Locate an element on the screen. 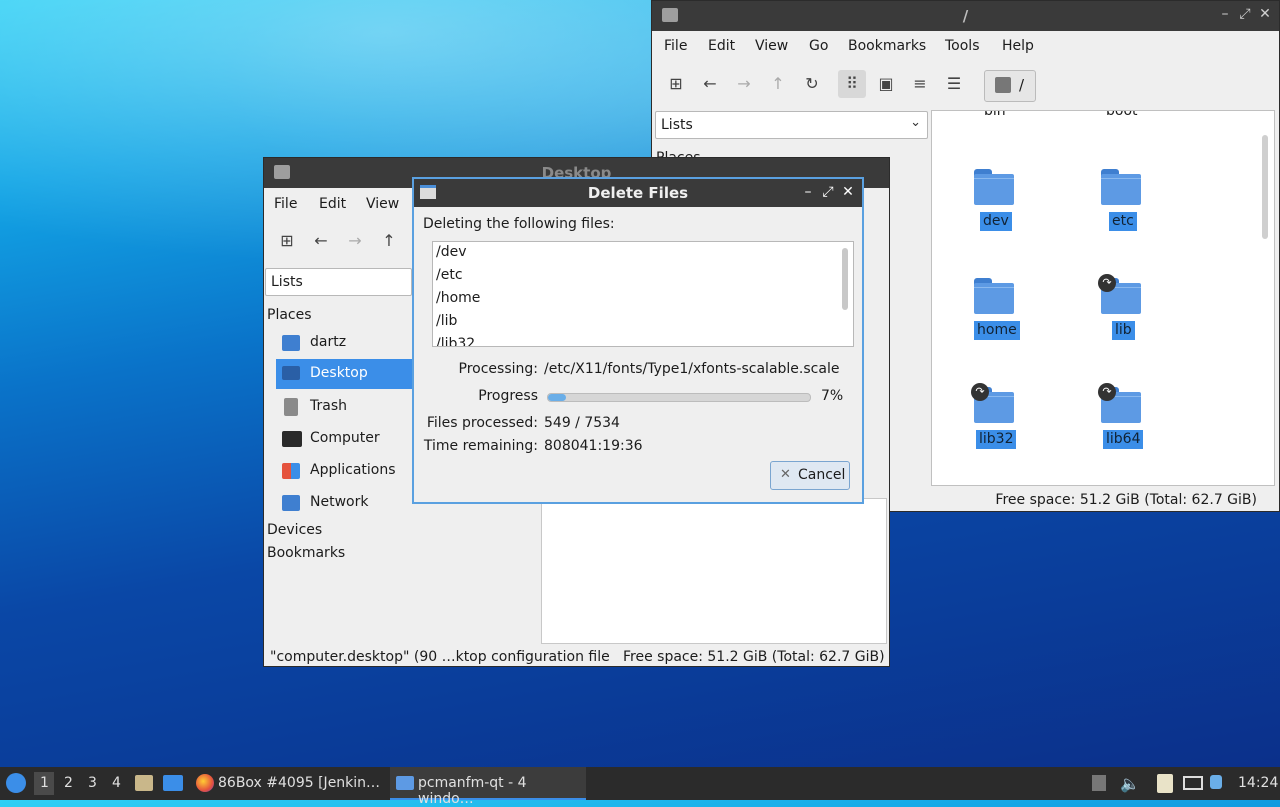 This screenshot has width=1280, height=807. time-remaining-value: 808041:19:36 is located at coordinates (593, 446).